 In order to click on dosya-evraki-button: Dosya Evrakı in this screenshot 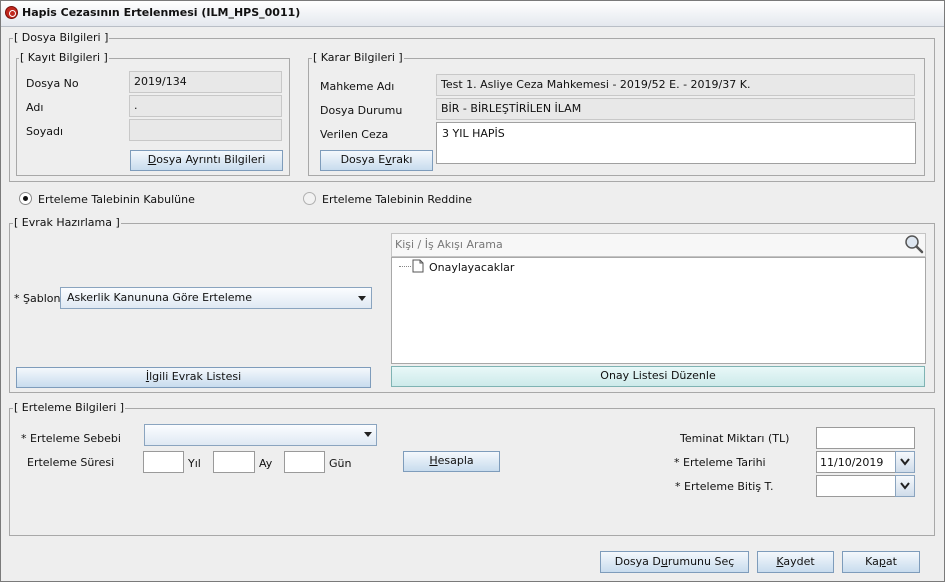, I will do `click(376, 160)`.